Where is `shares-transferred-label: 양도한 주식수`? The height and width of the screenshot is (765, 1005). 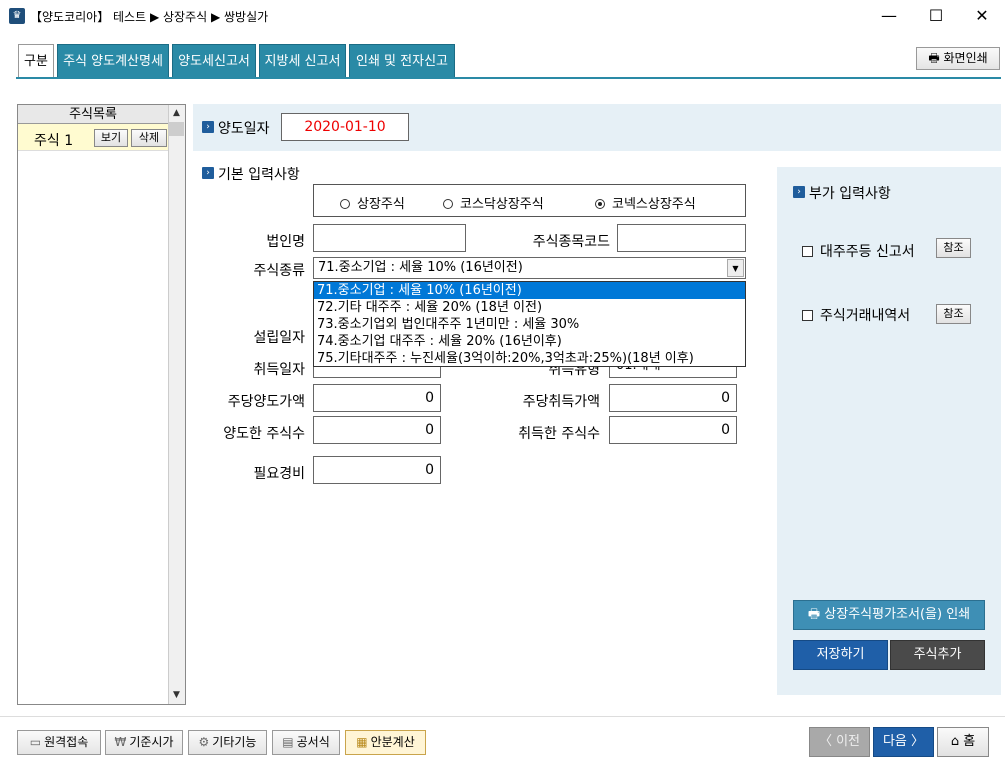
shares-transferred-label: 양도한 주식수 is located at coordinates (264, 434).